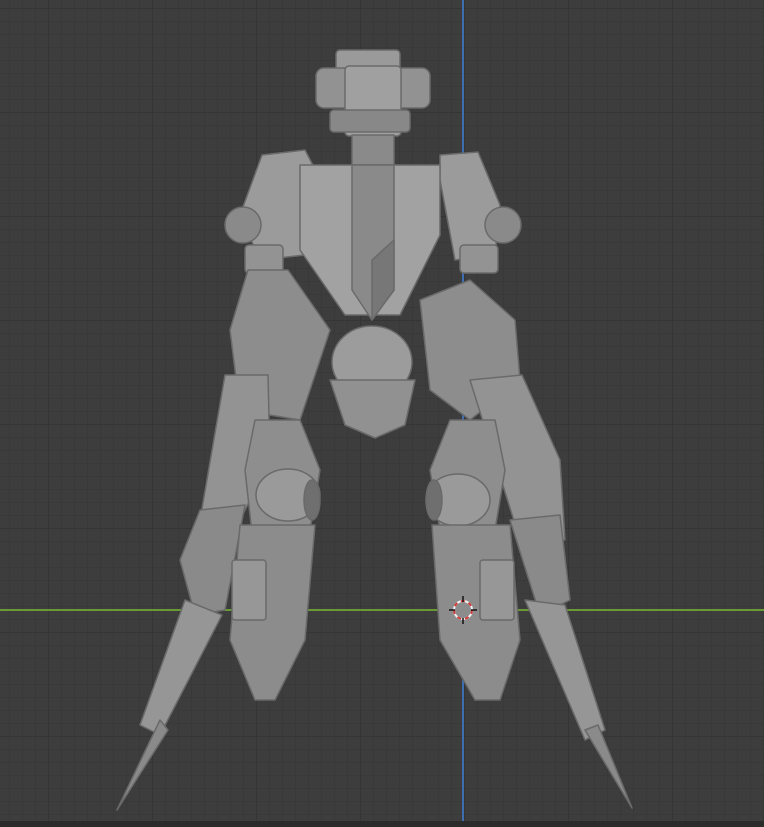  What do you see at coordinates (370, 242) in the screenshot?
I see `robot-torso` at bounding box center [370, 242].